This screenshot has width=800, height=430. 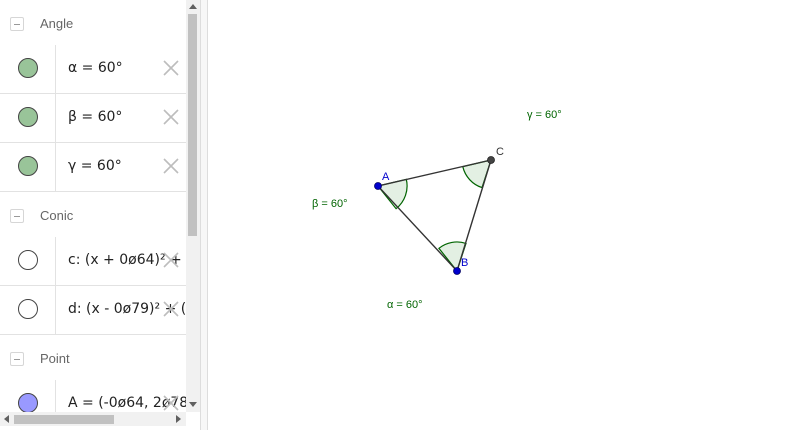 What do you see at coordinates (57, 23) in the screenshot?
I see `group-label: Angle` at bounding box center [57, 23].